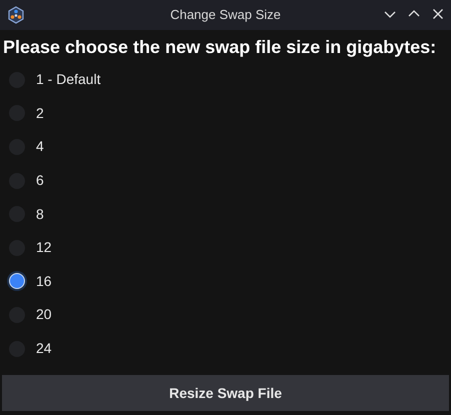 This screenshot has width=451, height=415. Describe the element at coordinates (44, 248) in the screenshot. I see `option-label: 12` at that location.